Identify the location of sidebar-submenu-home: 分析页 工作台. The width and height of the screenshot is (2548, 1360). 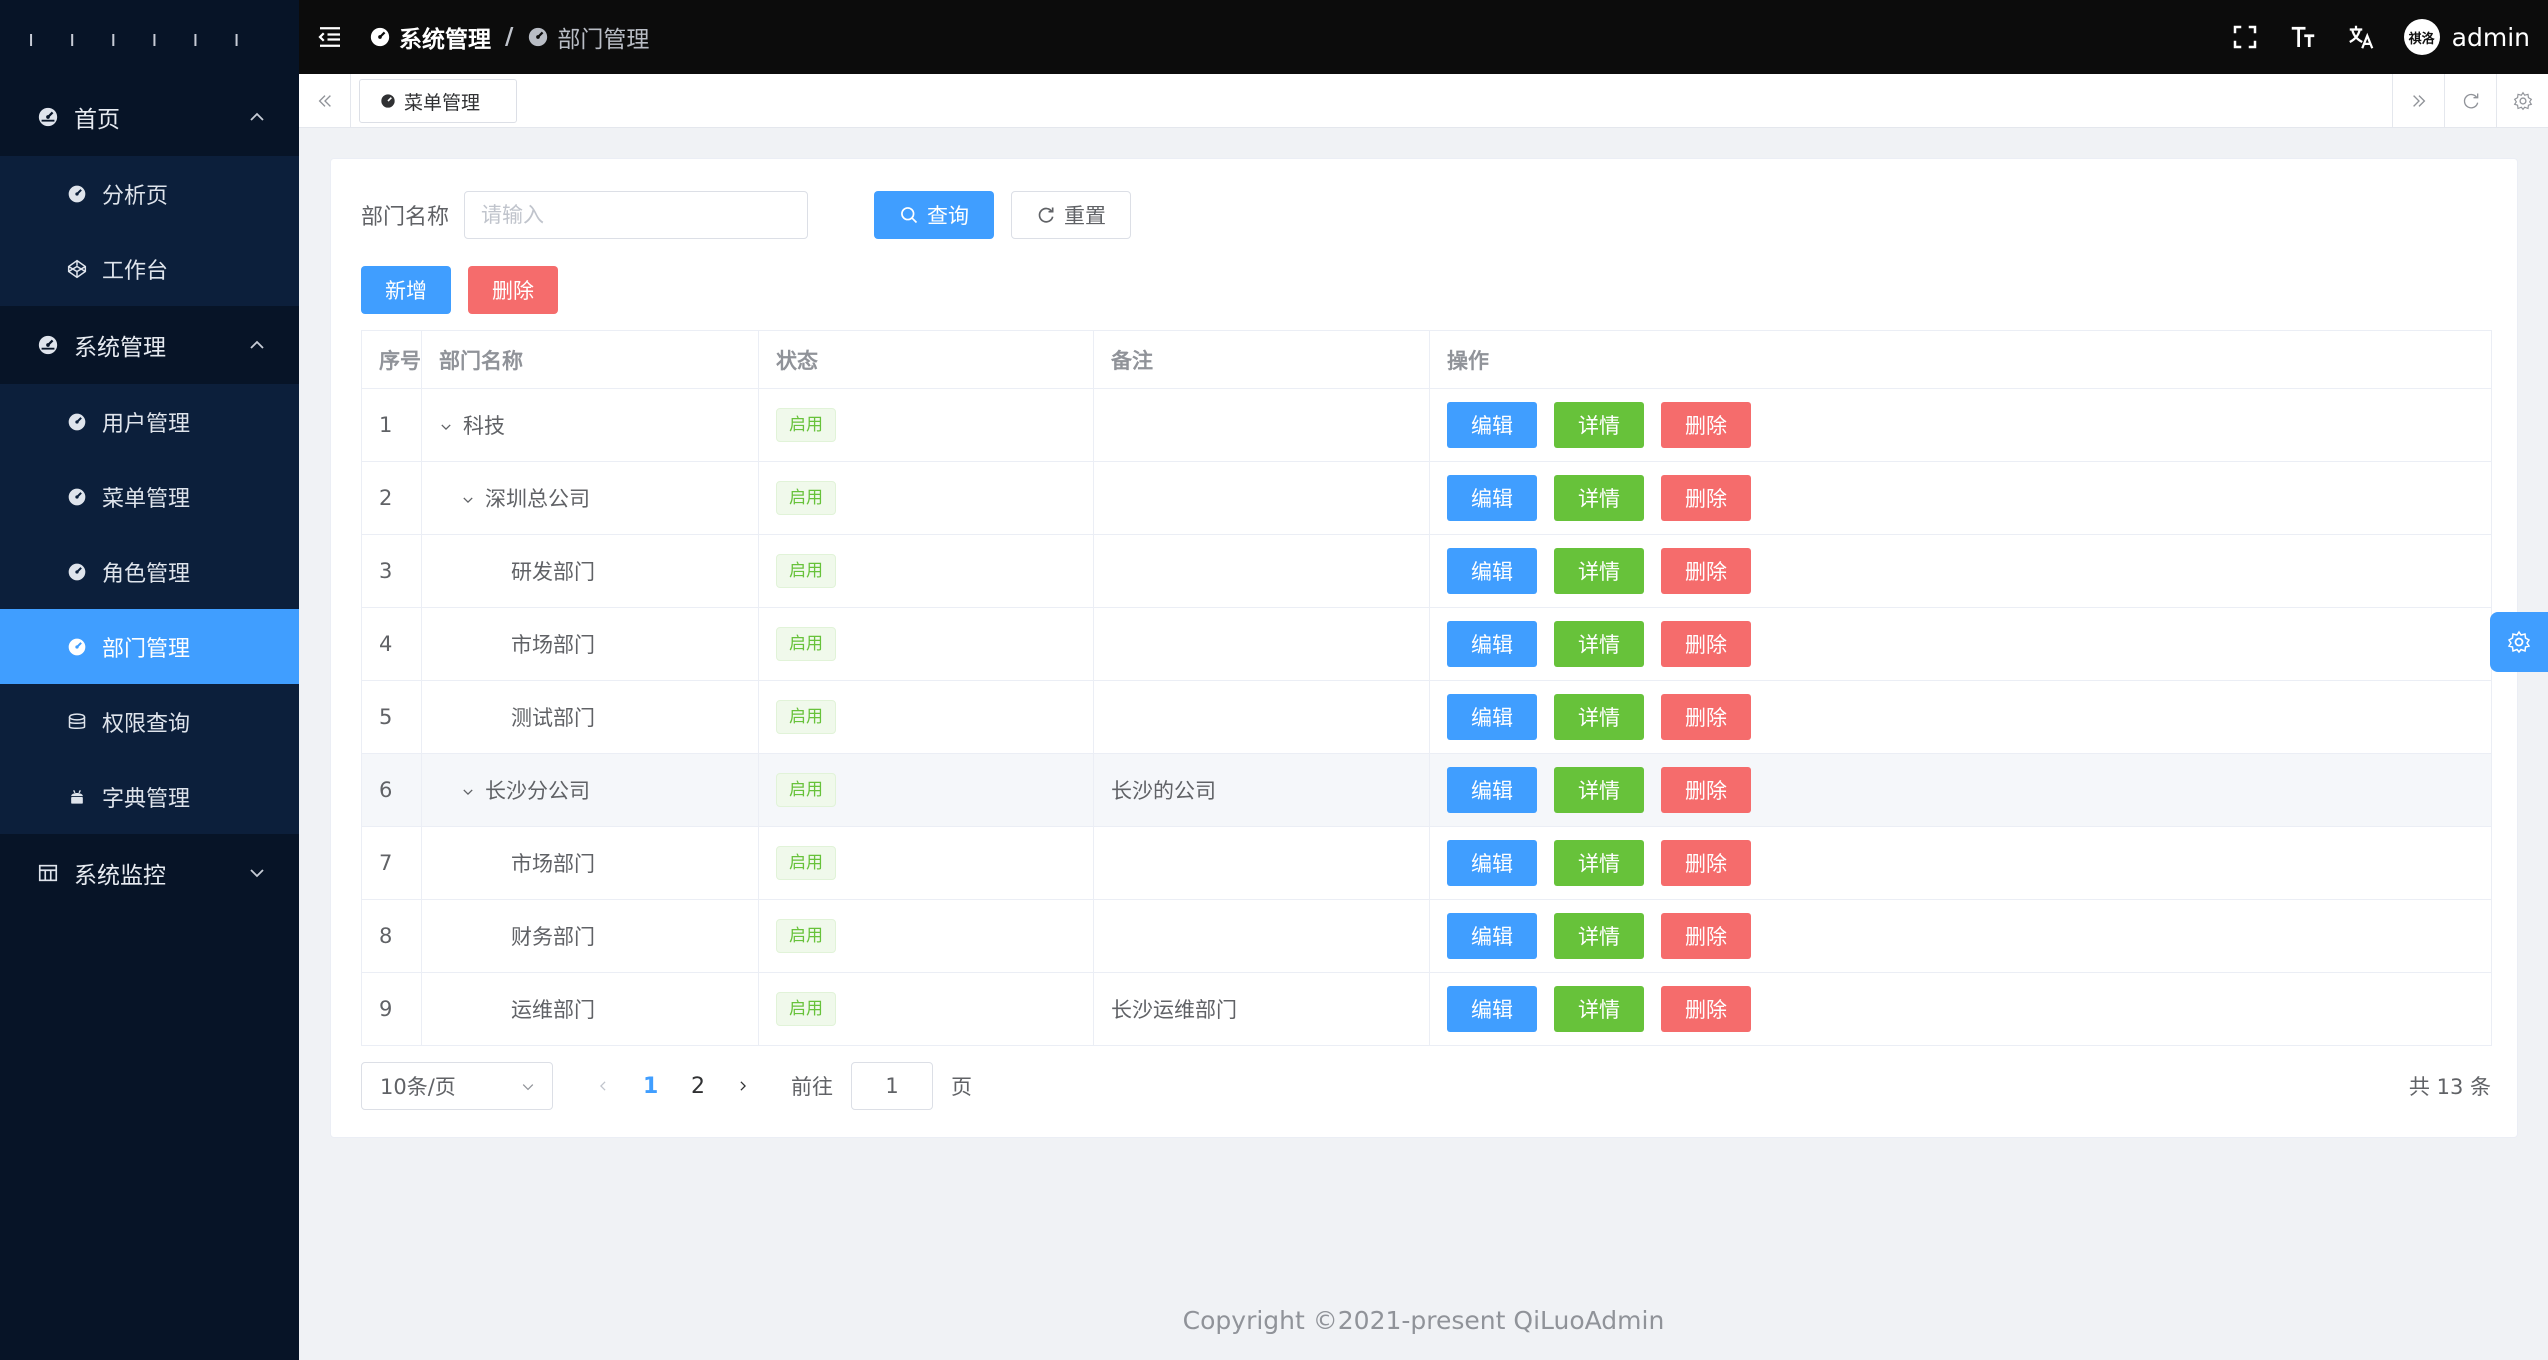
(149, 231).